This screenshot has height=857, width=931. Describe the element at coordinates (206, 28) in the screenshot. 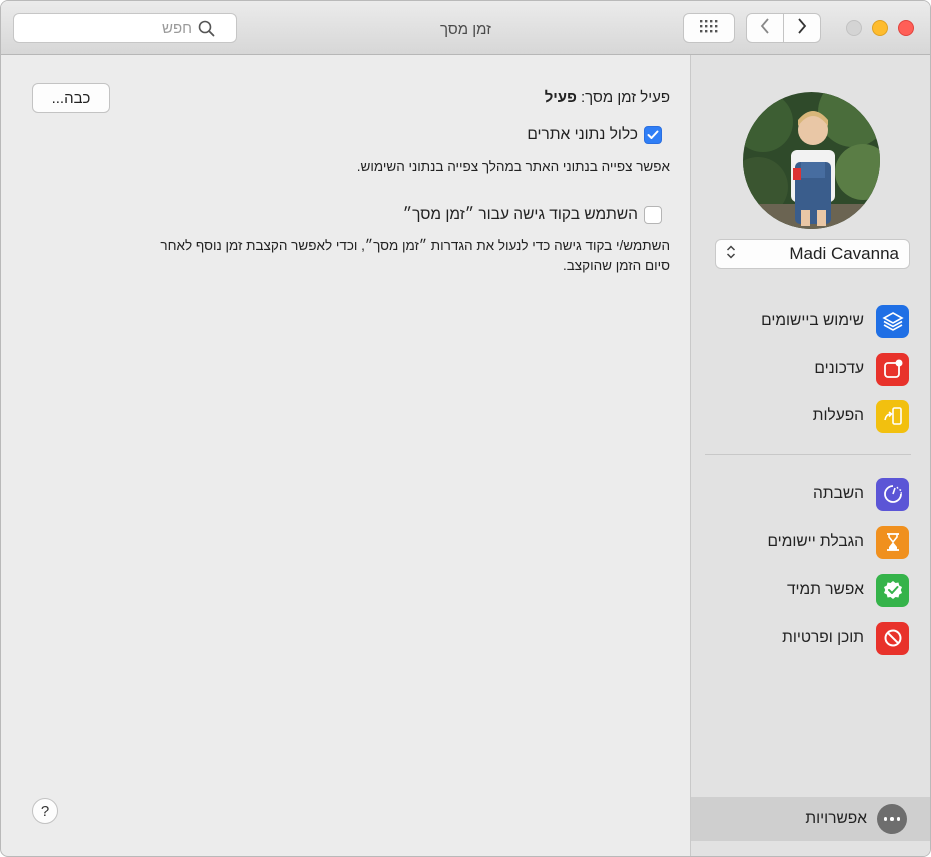

I see `search-icon` at that location.